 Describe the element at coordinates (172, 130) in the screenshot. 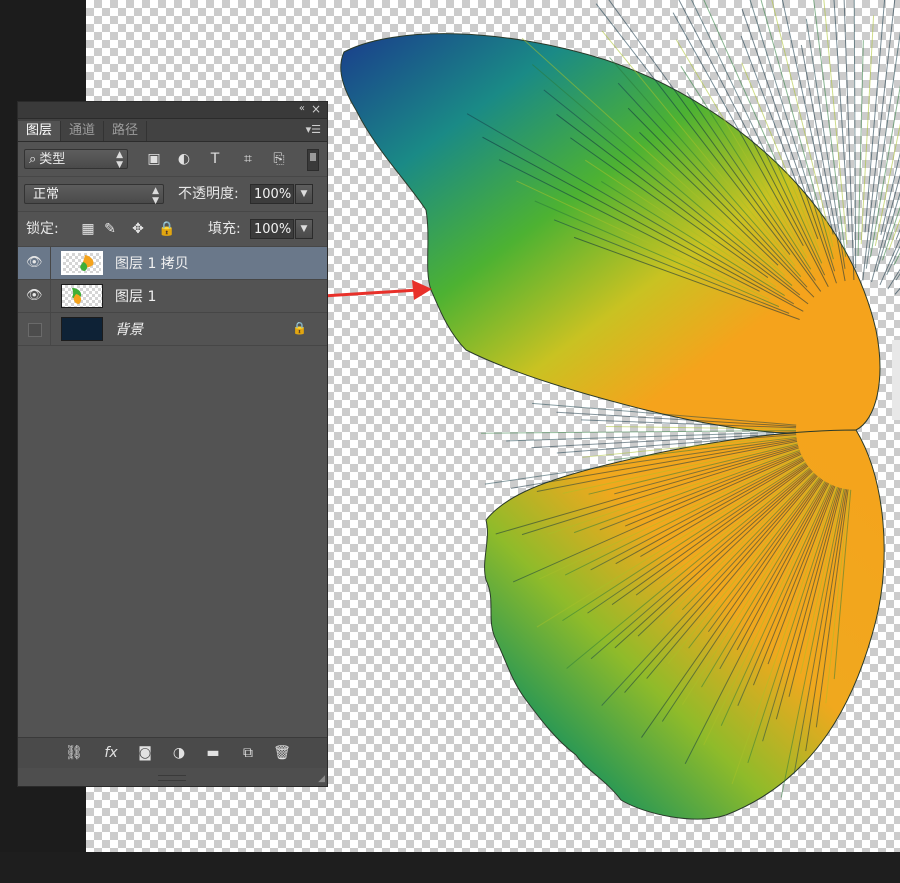

I see `panel-tabs: 图层 通道 路径 ▾☰` at that location.